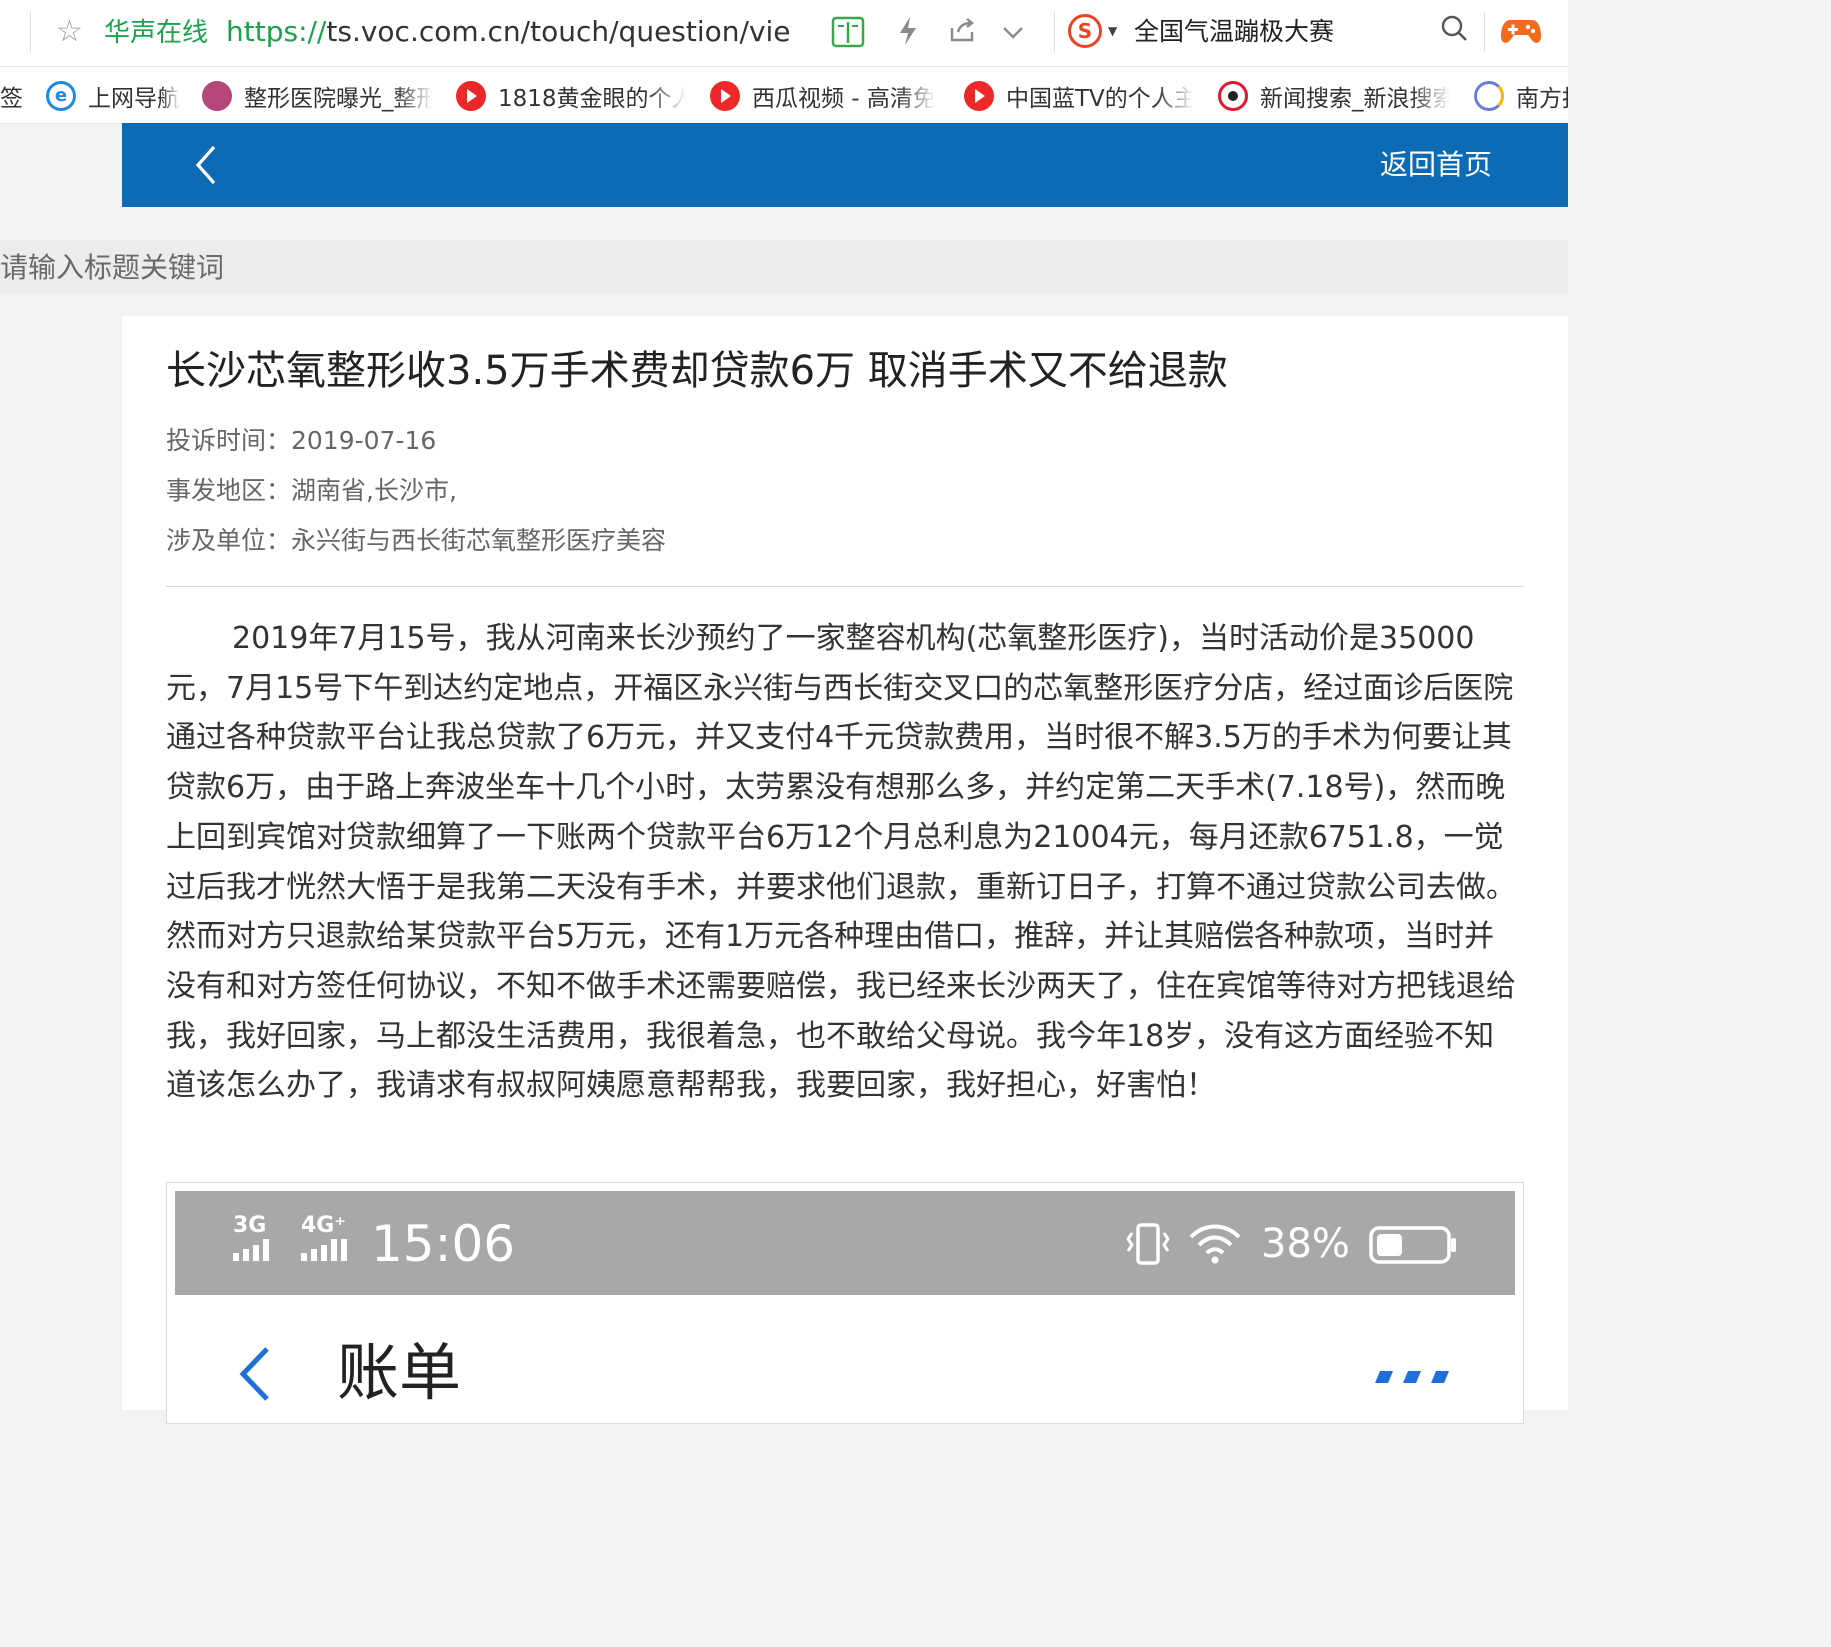 Image resolution: width=1831 pixels, height=1647 pixels. Describe the element at coordinates (1100, 99) in the screenshot. I see `bookmark-label: 中国蓝TV的个人主` at that location.